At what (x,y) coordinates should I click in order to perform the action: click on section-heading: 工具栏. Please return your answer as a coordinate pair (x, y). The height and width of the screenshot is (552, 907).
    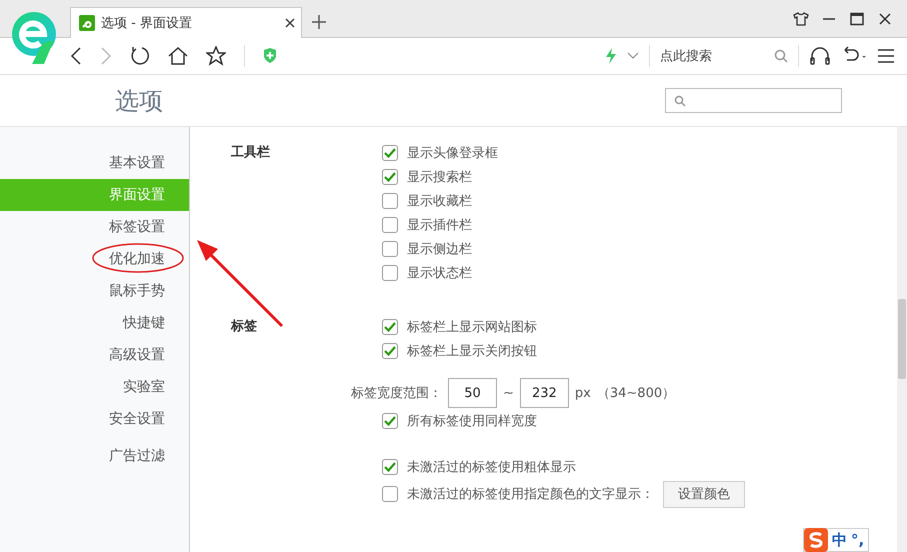
    Looking at the image, I should click on (251, 153).